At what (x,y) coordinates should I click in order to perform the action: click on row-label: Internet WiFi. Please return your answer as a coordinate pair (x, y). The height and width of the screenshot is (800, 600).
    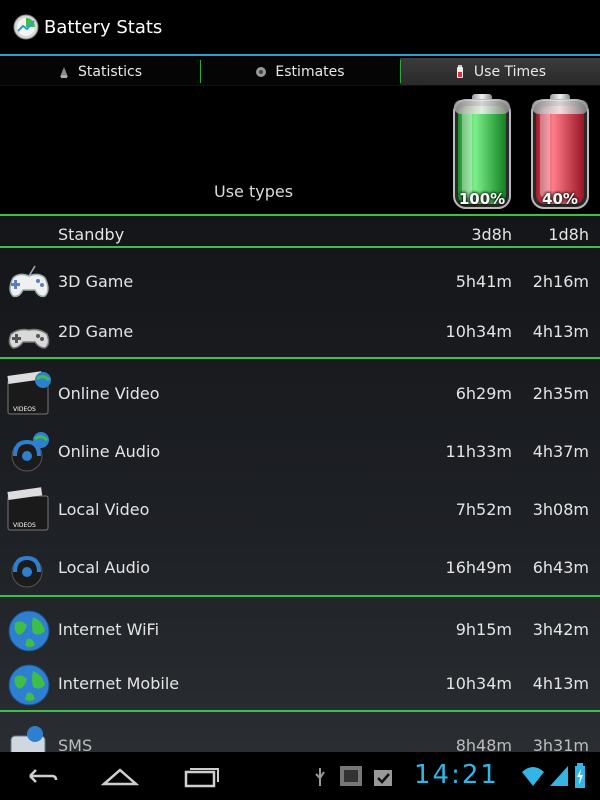
    Looking at the image, I should click on (109, 629).